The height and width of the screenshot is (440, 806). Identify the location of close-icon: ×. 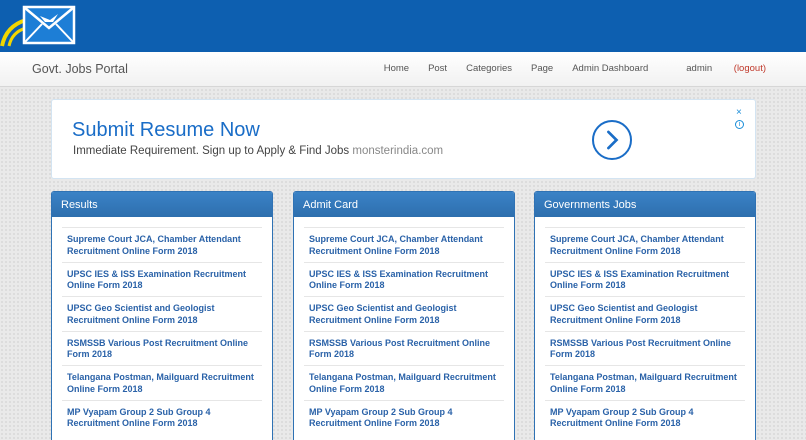
(739, 113).